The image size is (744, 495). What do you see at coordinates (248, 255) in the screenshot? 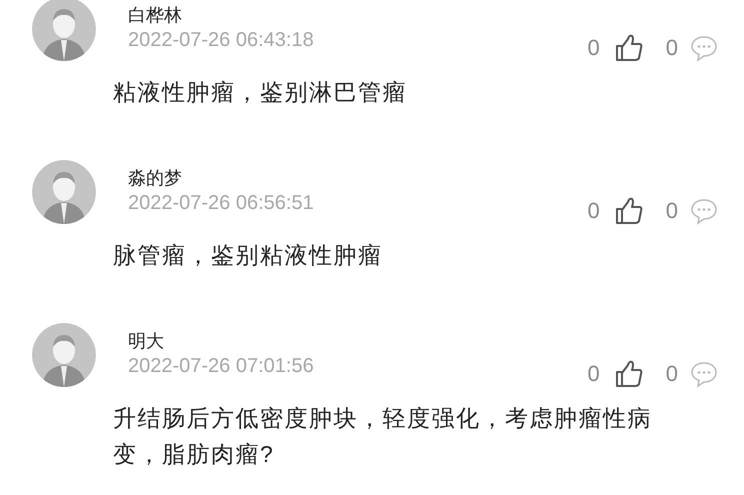
I see `comment-text: 脉管瘤，鉴别粘液性肿瘤` at bounding box center [248, 255].